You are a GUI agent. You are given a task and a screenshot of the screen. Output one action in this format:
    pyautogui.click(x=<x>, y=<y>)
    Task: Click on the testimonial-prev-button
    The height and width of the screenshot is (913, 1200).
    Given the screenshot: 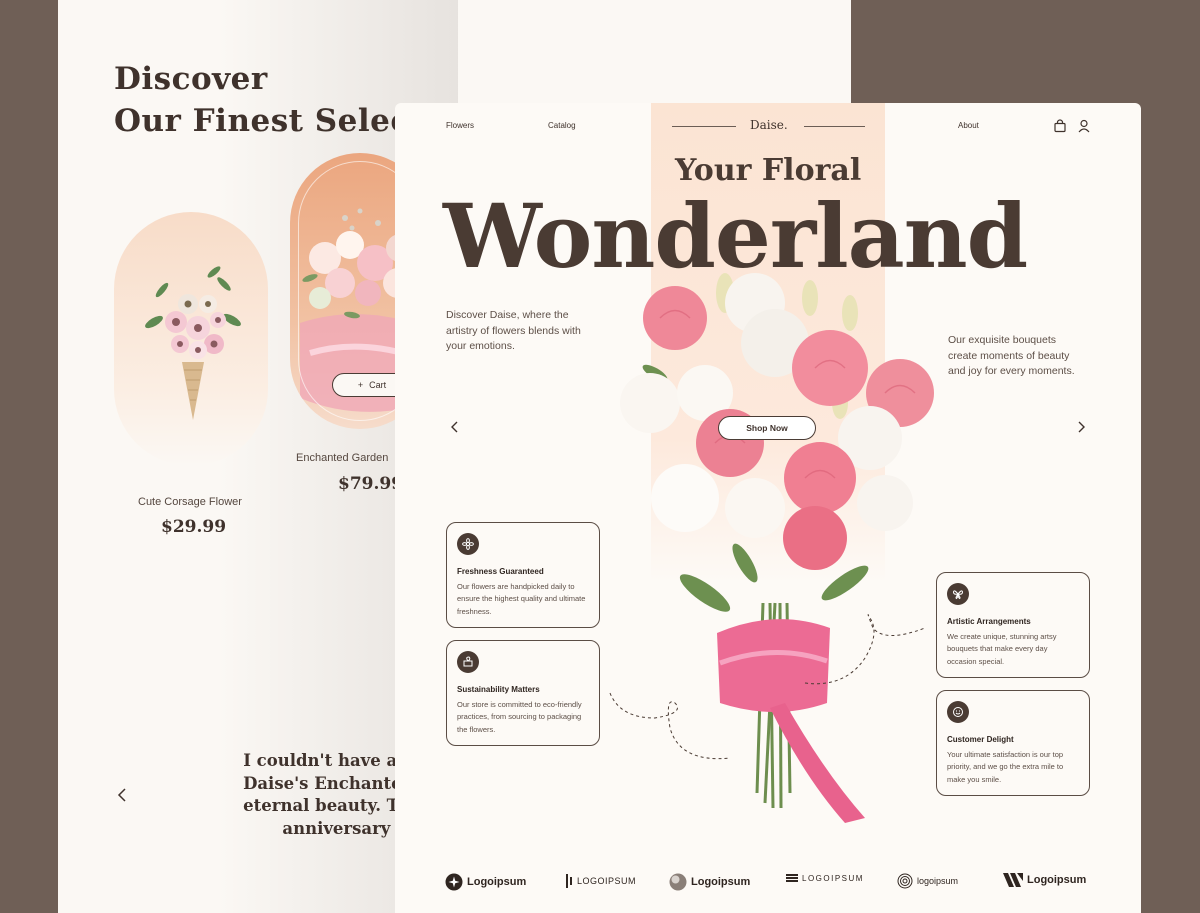 What is the action you would take?
    pyautogui.click(x=122, y=795)
    